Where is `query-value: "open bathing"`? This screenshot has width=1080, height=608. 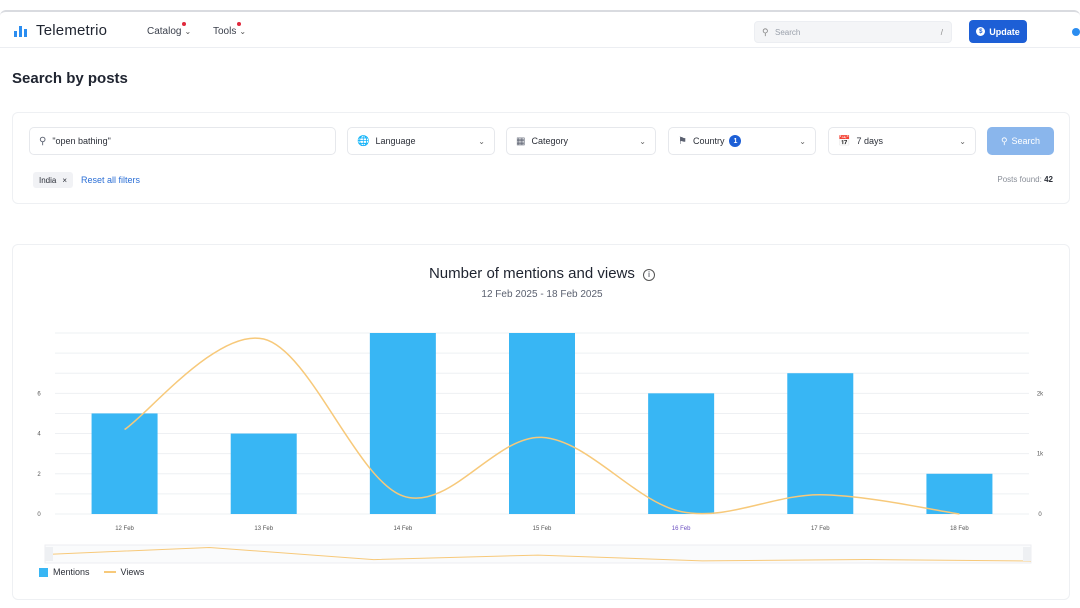
query-value: "open bathing" is located at coordinates (81, 141).